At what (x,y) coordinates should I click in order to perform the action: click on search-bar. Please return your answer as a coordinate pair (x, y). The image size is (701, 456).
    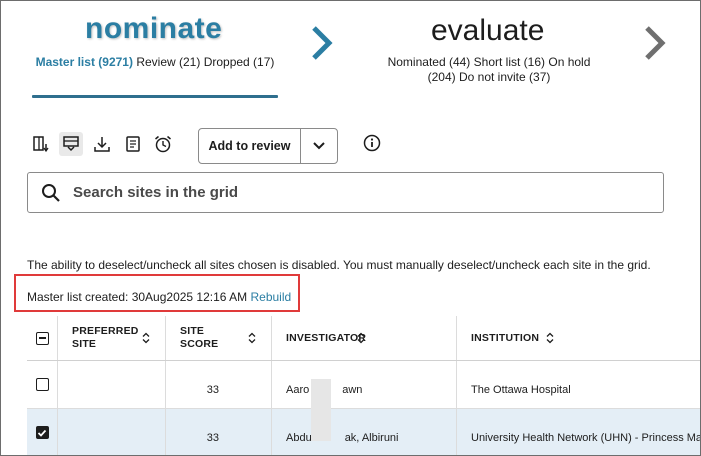
    Looking at the image, I should click on (345, 192).